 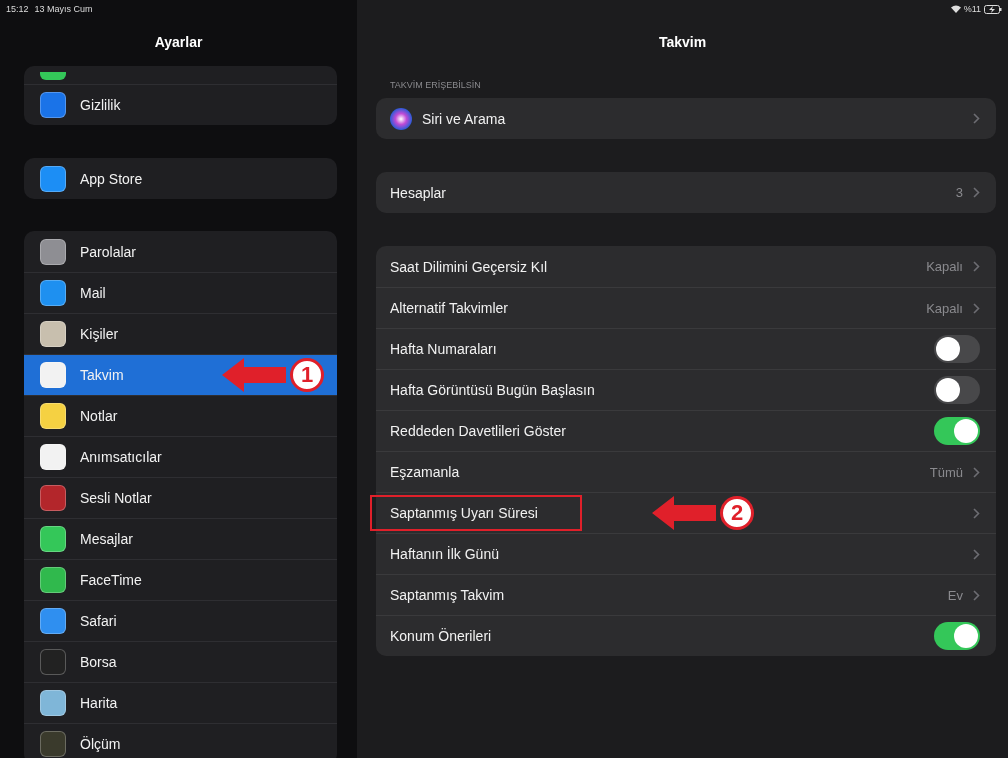 What do you see at coordinates (441, 636) in the screenshot?
I see `row-label: Konum Önerileri` at bounding box center [441, 636].